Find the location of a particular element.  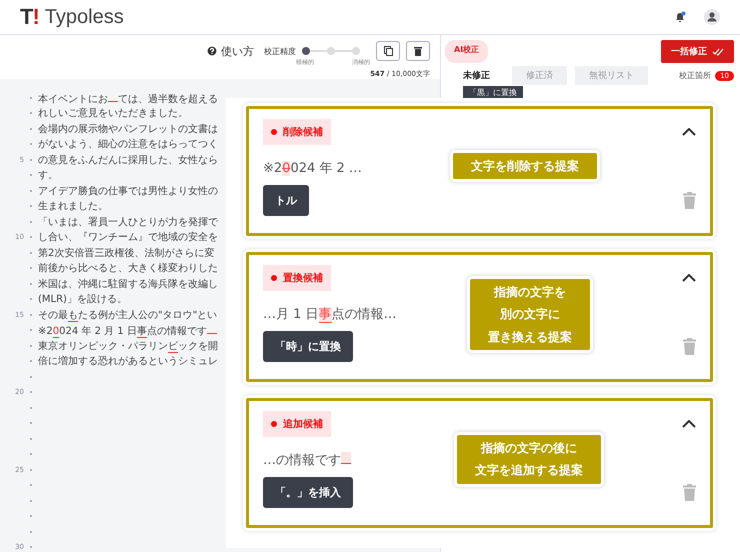

missing-character-mark is located at coordinates (346, 458).